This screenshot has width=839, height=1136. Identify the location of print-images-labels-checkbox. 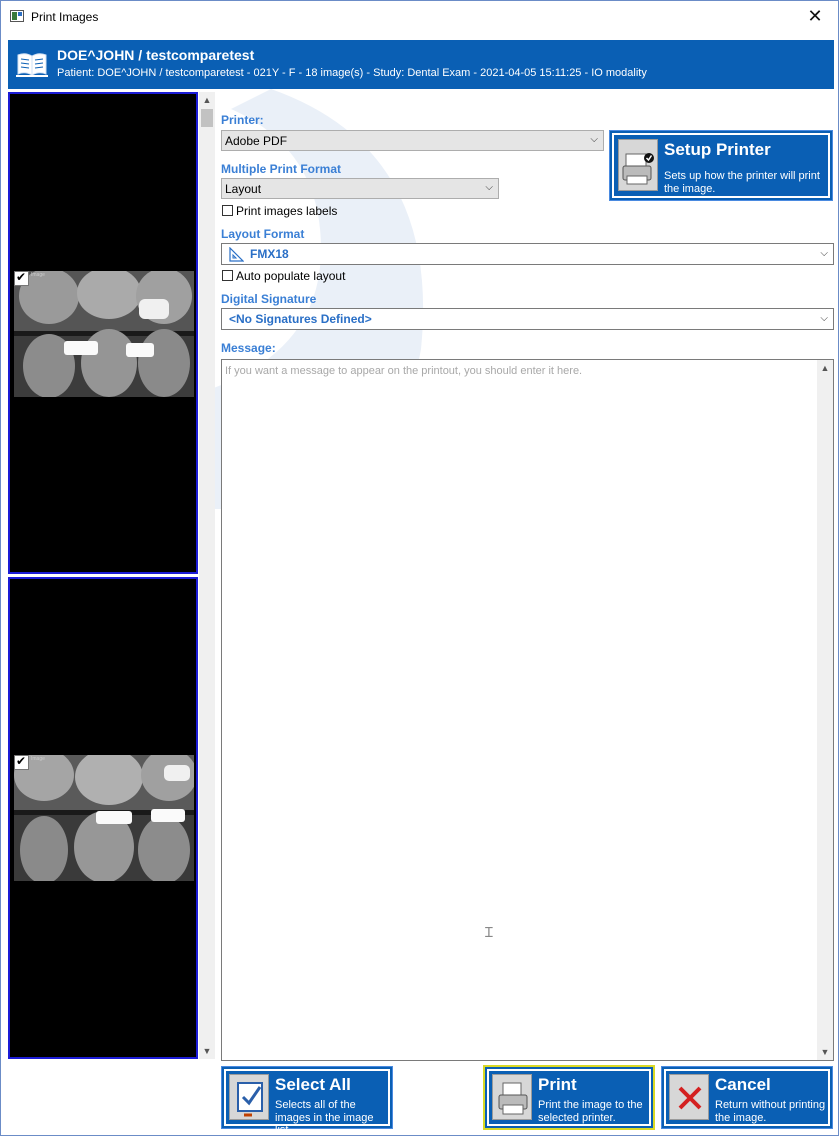
(227, 210).